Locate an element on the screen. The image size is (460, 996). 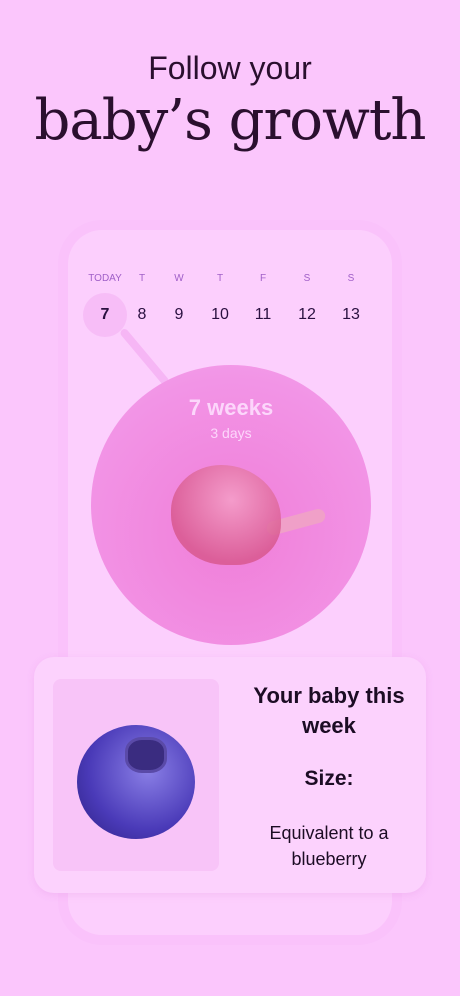
headline-line2: baby’s growth is located at coordinates (230, 120).